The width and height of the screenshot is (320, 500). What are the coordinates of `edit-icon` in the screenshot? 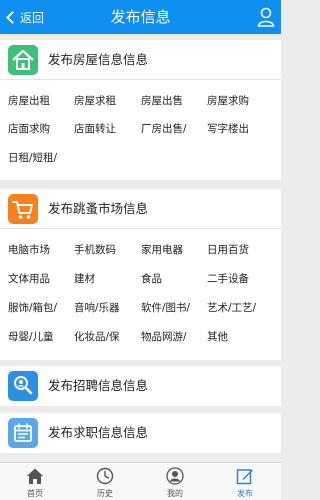 It's located at (244, 477).